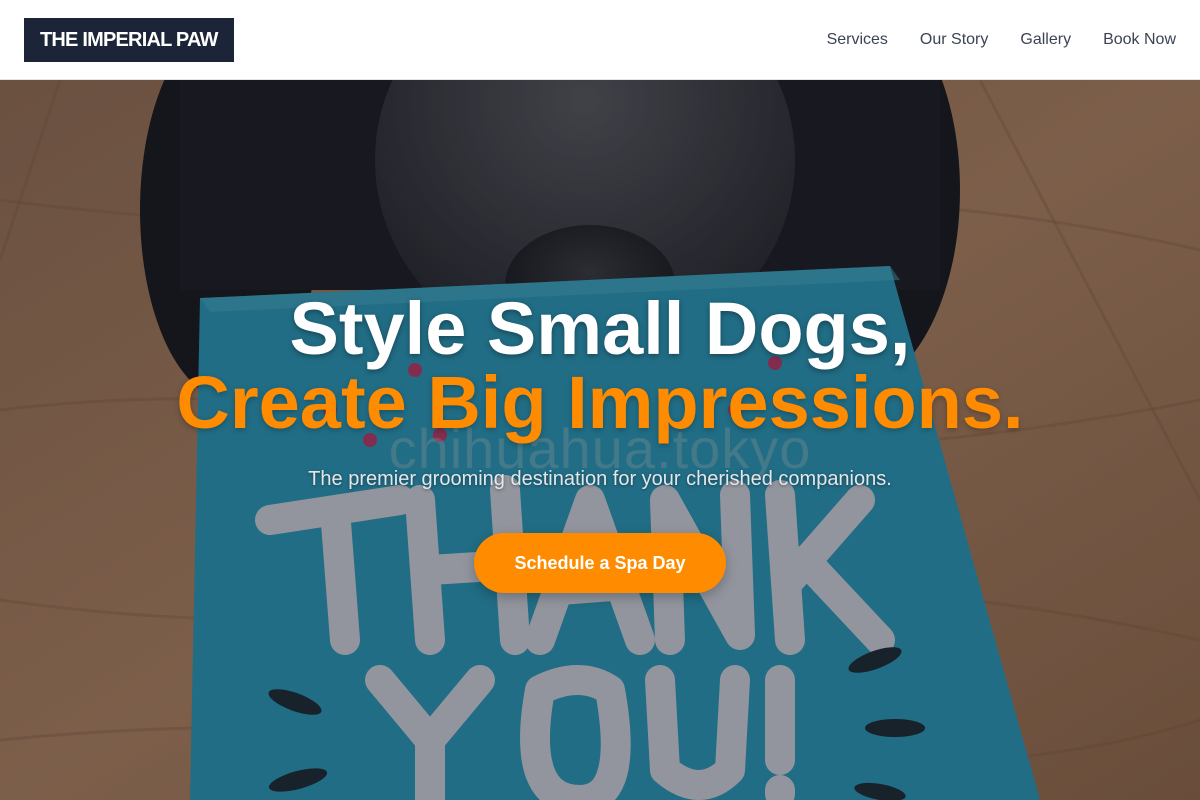  What do you see at coordinates (1045, 40) in the screenshot?
I see `nav-link-gallery: Gallery` at bounding box center [1045, 40].